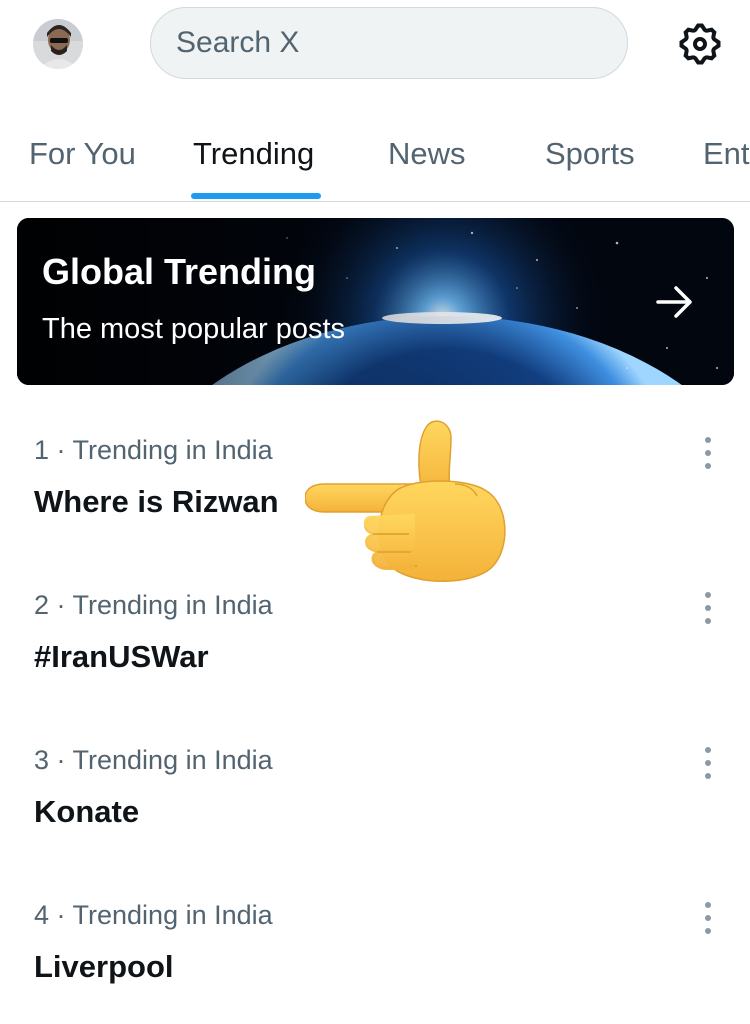 This screenshot has height=1024, width=750. I want to click on pointing-left-hand-icon, so click(405, 501).